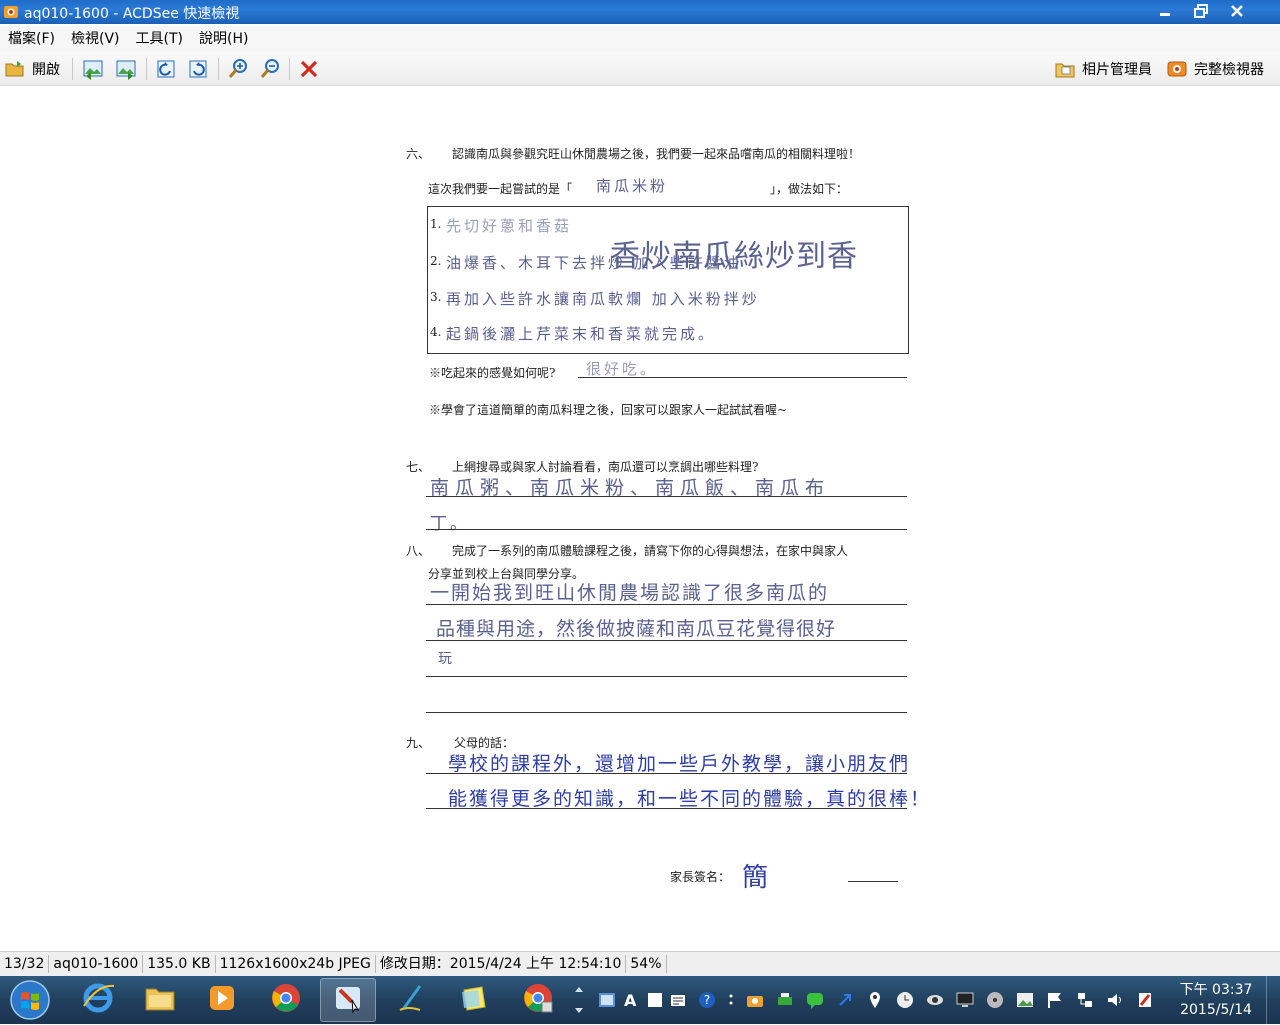 This screenshot has width=1280, height=1025. I want to click on rotate-left-icon, so click(166, 69).